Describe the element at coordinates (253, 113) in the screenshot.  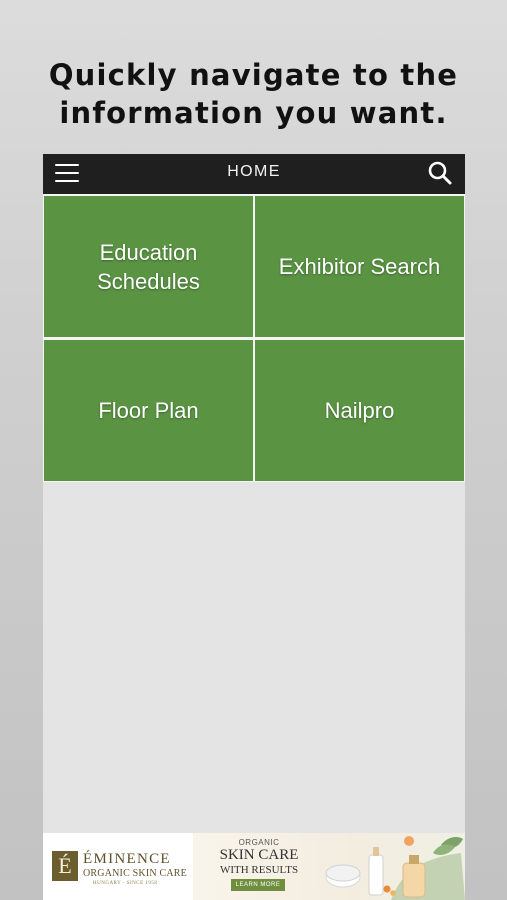
I see `promo-headline-line2: information you want.` at that location.